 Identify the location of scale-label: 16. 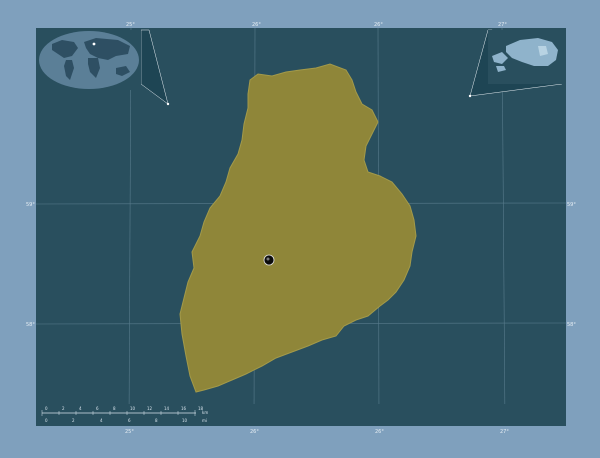
(184, 408).